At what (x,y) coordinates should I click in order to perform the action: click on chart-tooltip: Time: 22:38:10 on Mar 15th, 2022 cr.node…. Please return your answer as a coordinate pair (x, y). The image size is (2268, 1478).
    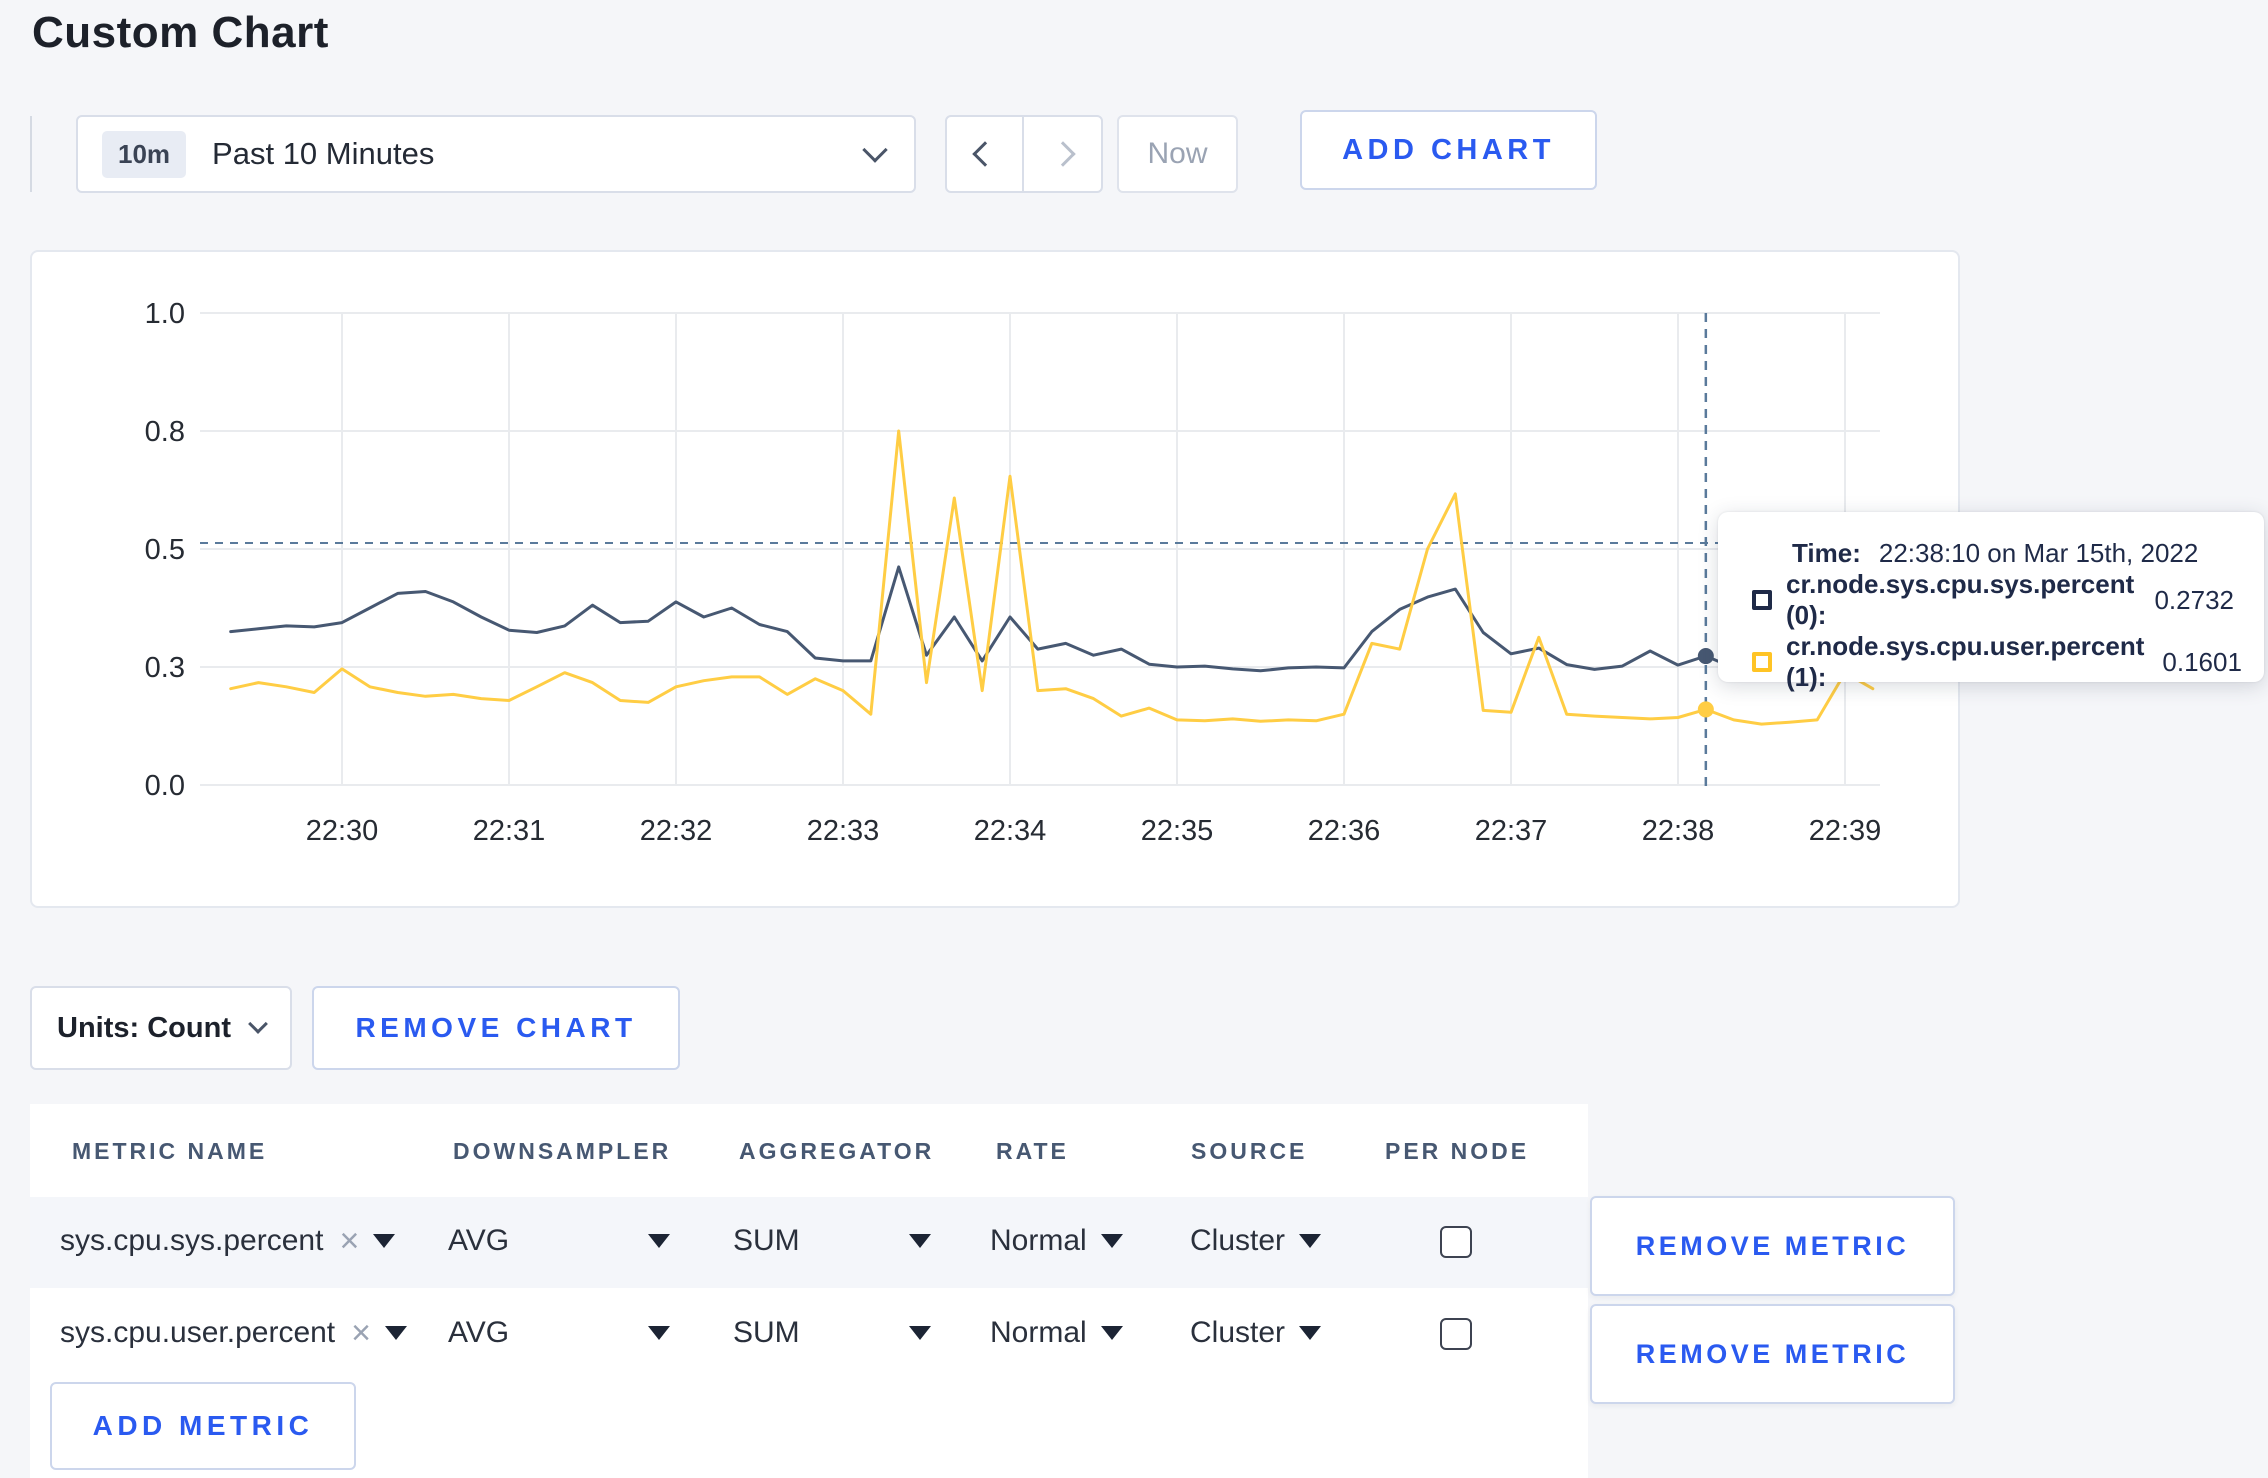
    Looking at the image, I should click on (1991, 602).